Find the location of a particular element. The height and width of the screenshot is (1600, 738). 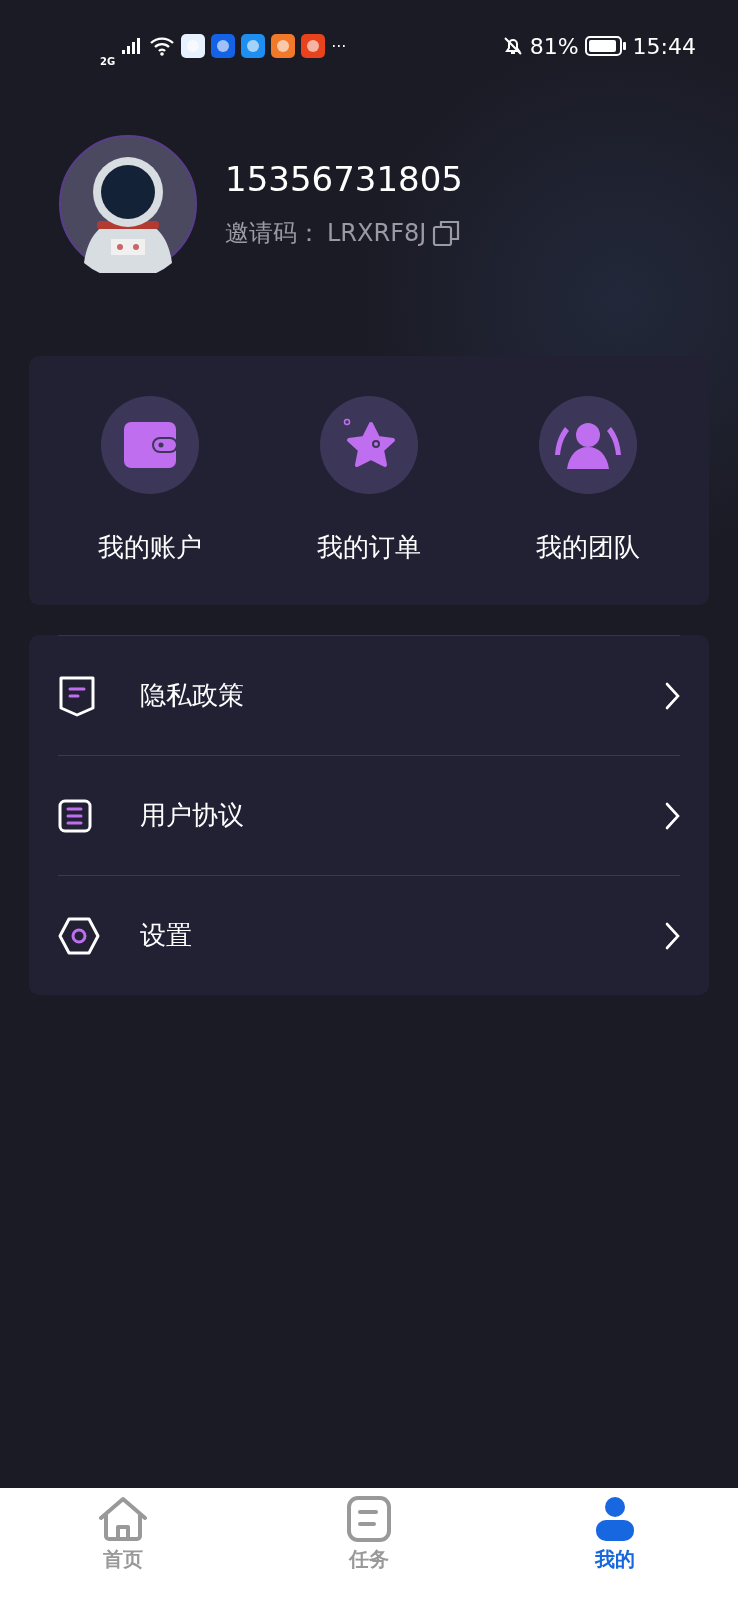

person-icon is located at coordinates (615, 1519).